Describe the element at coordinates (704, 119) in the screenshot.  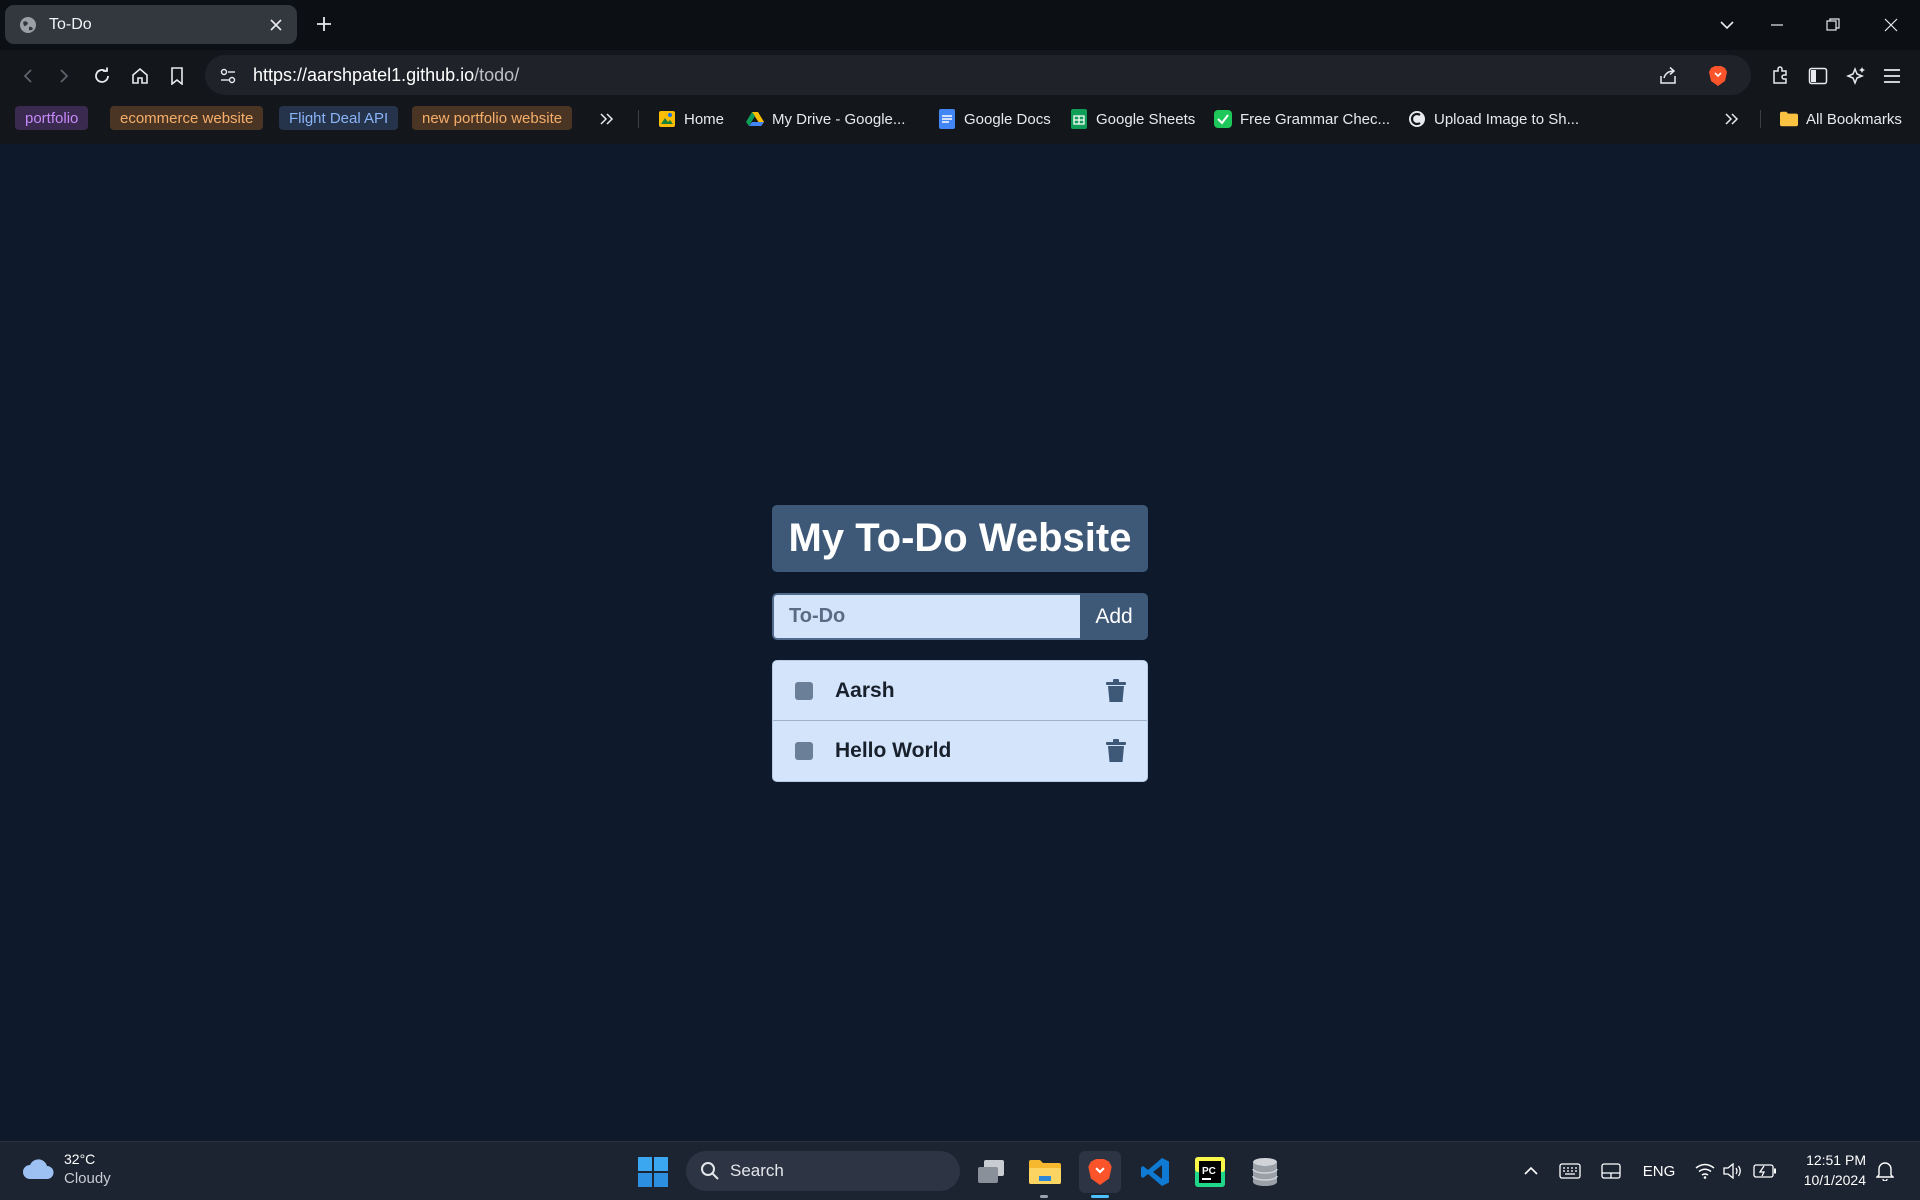
I see `bookmark-label: Home` at that location.